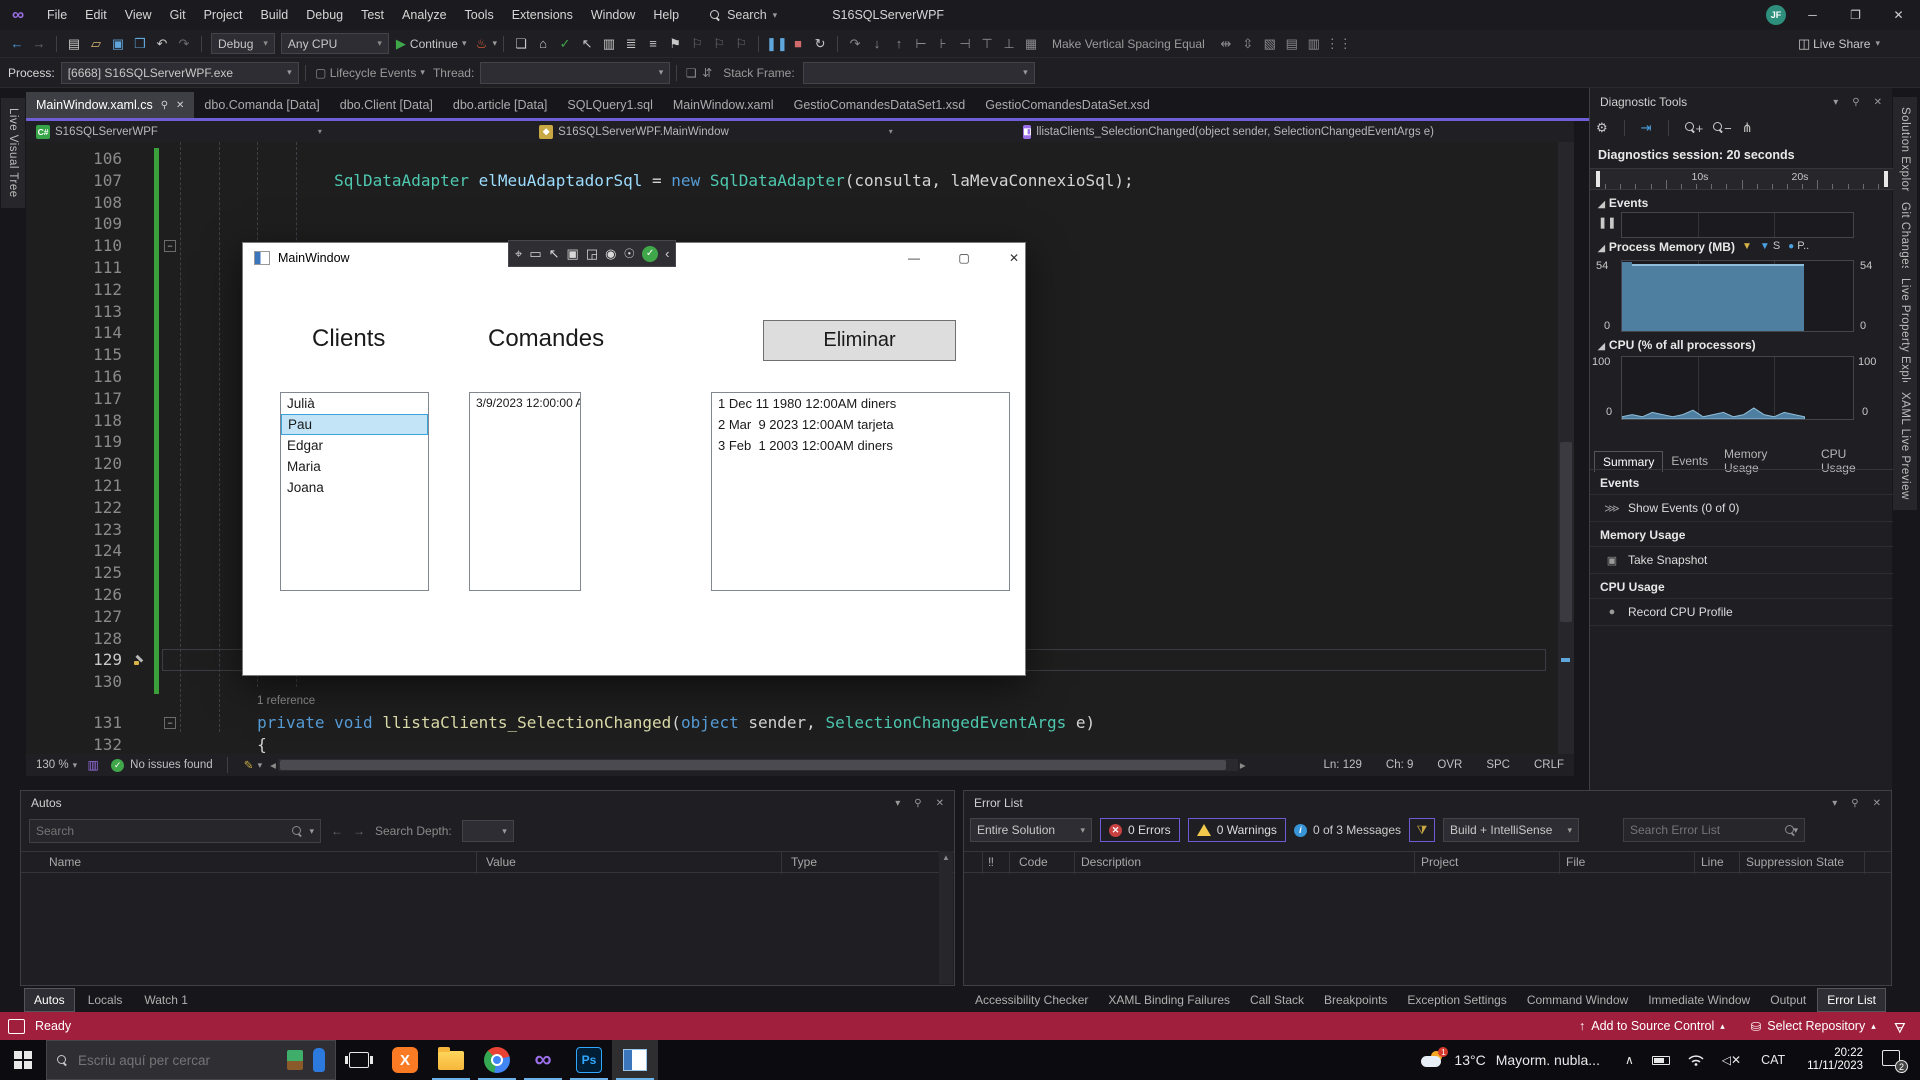  What do you see at coordinates (1031, 44) in the screenshot?
I see `grid-icon: ▦` at bounding box center [1031, 44].